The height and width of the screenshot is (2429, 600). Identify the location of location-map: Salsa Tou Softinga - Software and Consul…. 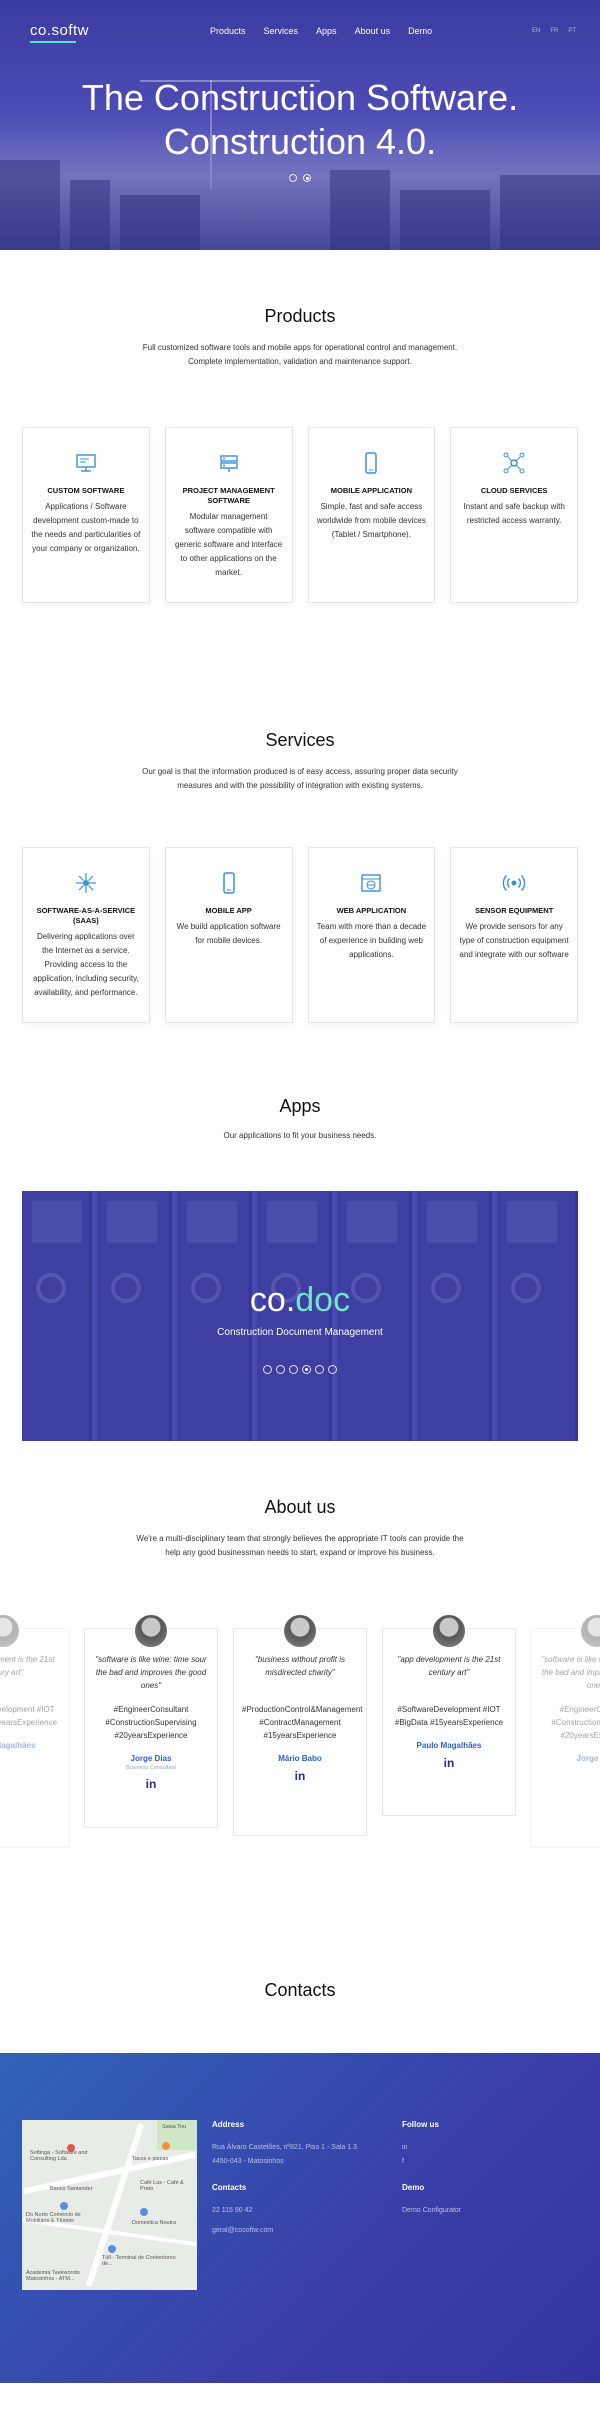
(109, 2205).